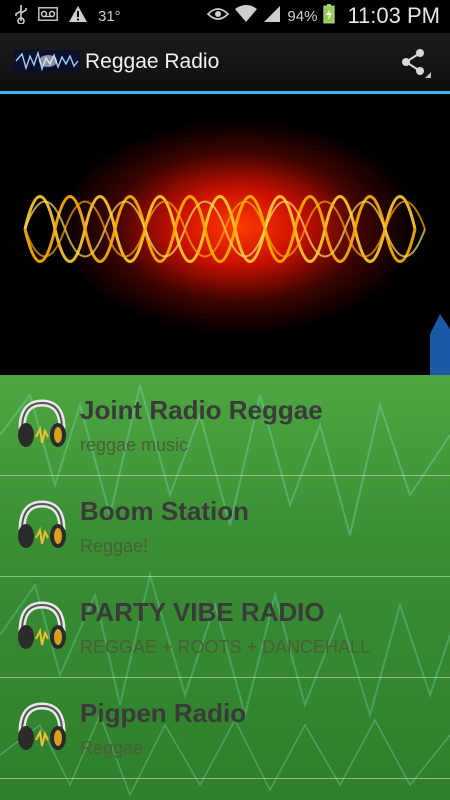 The height and width of the screenshot is (800, 450). What do you see at coordinates (47, 61) in the screenshot?
I see `app-logo-icon` at bounding box center [47, 61].